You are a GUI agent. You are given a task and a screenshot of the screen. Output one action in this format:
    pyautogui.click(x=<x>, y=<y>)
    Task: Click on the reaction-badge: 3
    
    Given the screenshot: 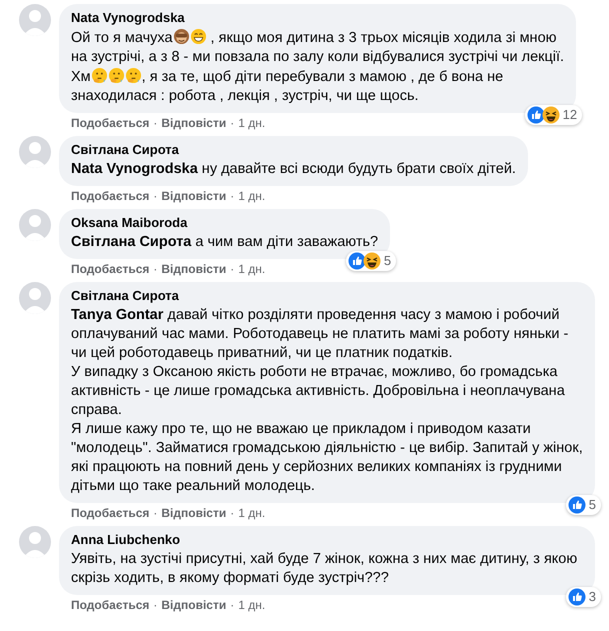 What is the action you would take?
    pyautogui.click(x=583, y=597)
    